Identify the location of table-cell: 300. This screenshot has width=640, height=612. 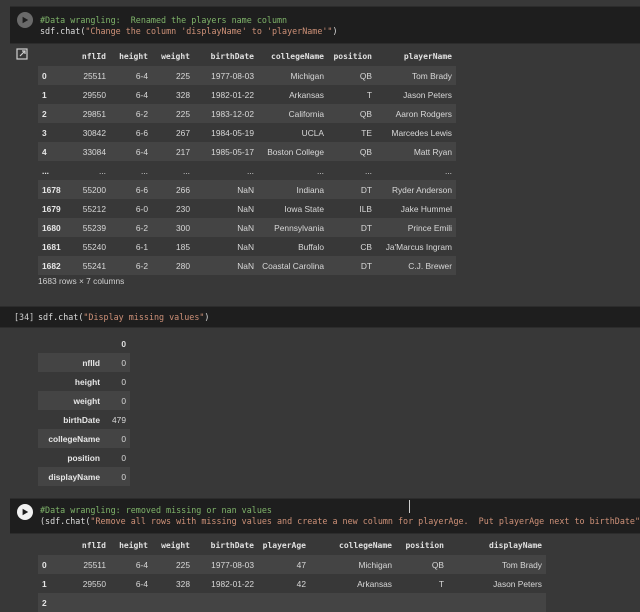
(183, 227).